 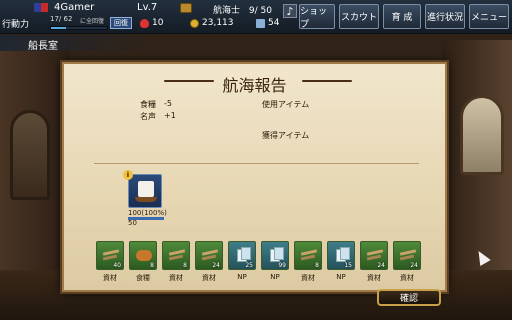 I want to click on fame-value: +1, so click(x=170, y=115).